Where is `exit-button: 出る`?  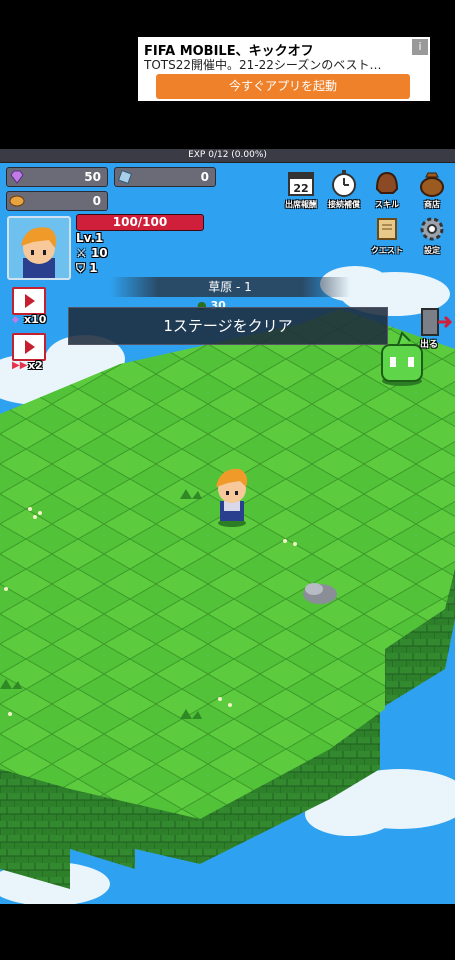
exit-button: 出る is located at coordinates (435, 329).